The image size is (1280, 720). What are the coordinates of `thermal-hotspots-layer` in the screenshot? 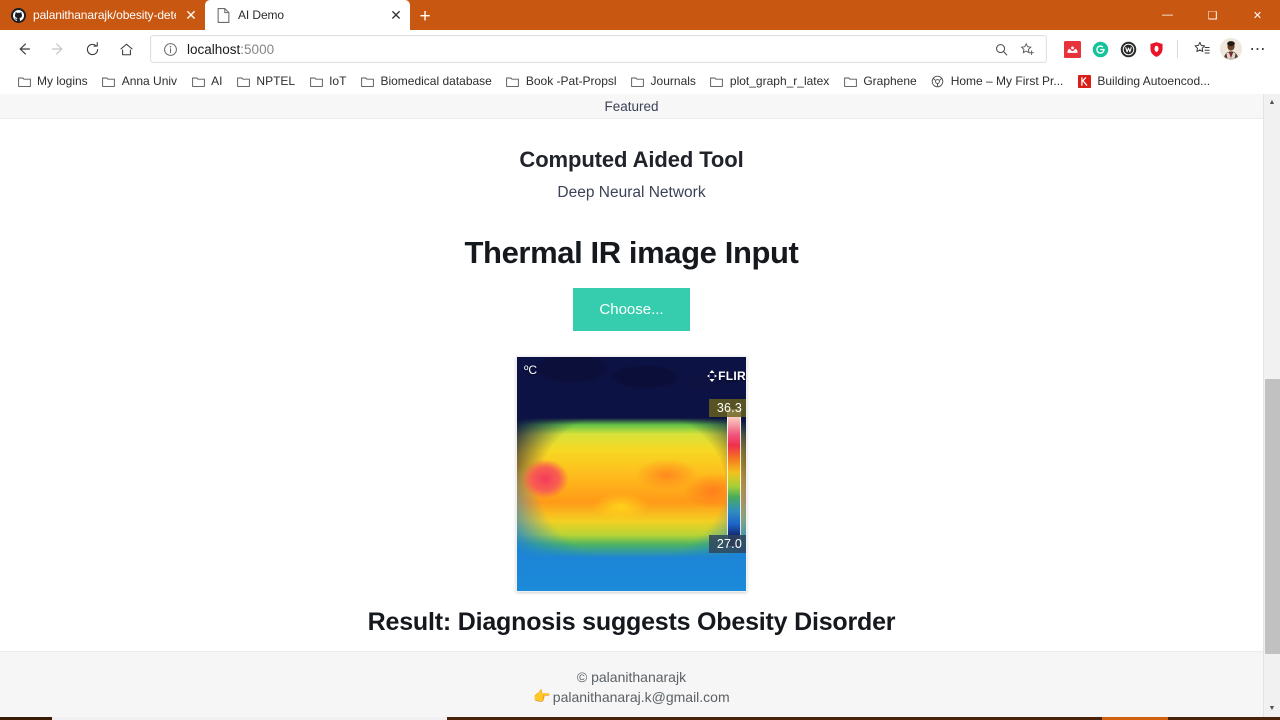 It's located at (631, 474).